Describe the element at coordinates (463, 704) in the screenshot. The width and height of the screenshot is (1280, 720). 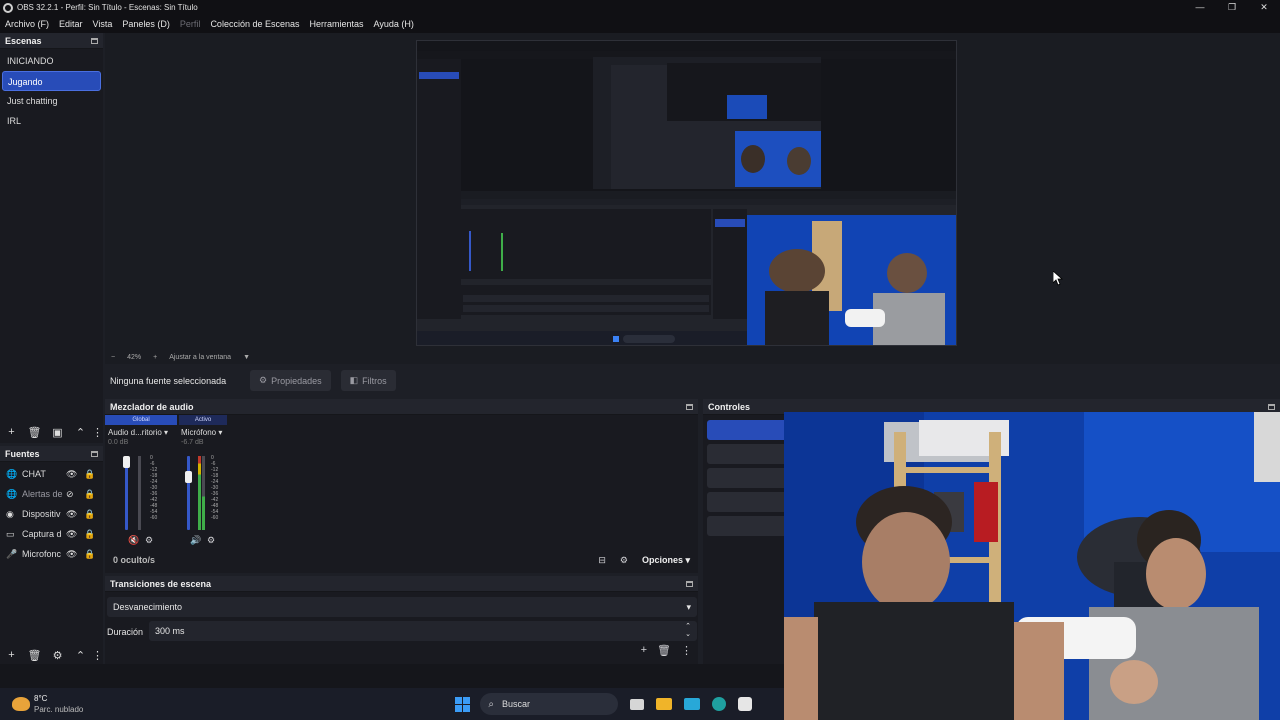
I see `windows-start-icon` at that location.